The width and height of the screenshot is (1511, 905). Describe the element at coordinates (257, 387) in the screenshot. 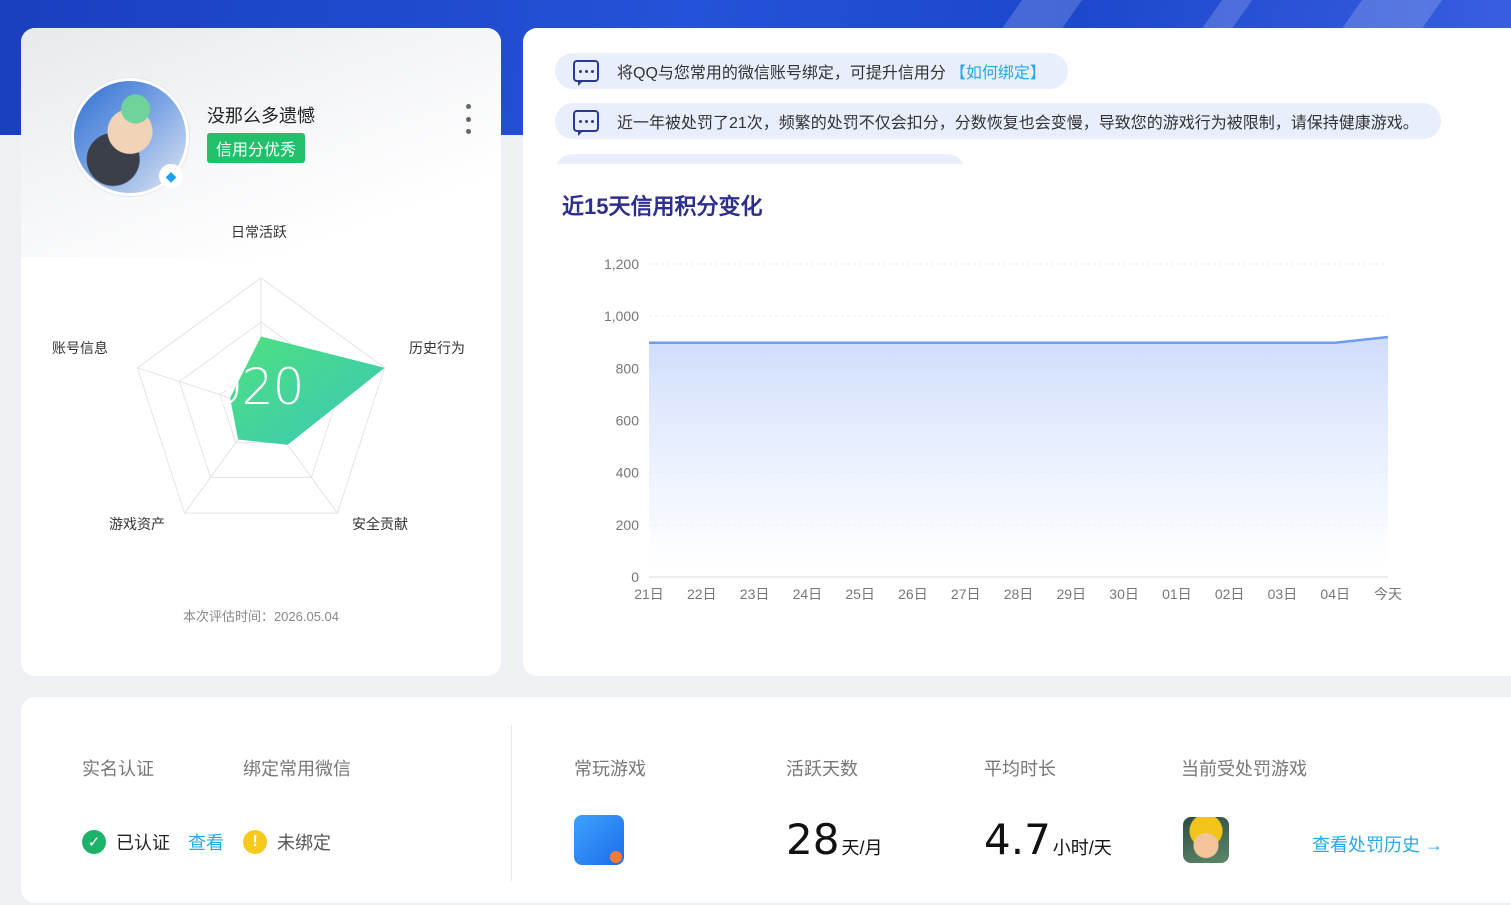

I see `credit-score: 920` at that location.